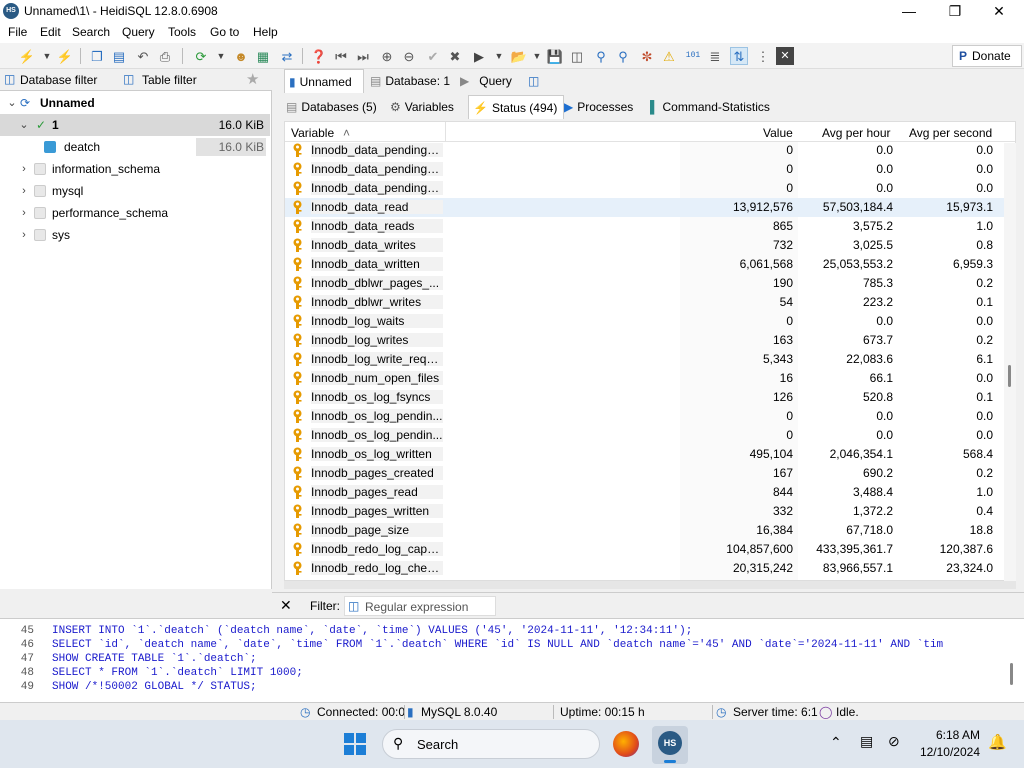 This screenshot has width=1024, height=768. Describe the element at coordinates (1011, 674) in the screenshot. I see `sql-scrollbar-thumb` at that location.